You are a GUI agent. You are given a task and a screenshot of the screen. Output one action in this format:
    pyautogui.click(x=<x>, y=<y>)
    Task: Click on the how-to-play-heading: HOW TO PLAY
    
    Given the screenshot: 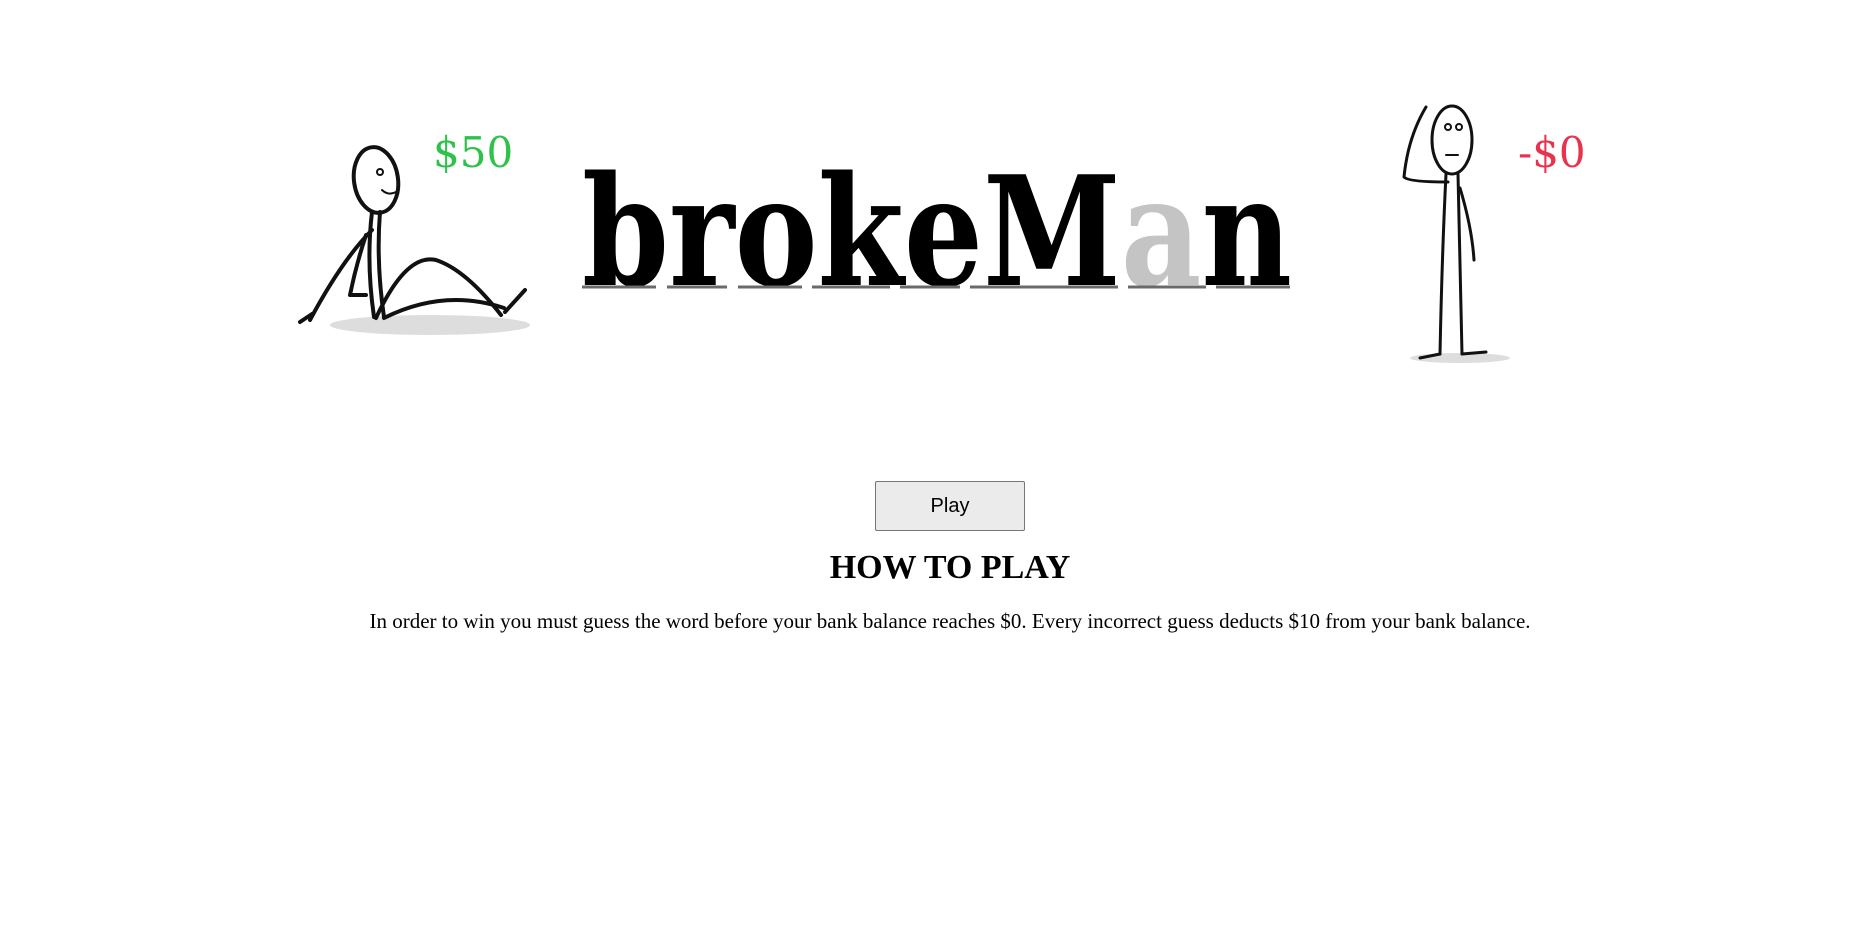 What is the action you would take?
    pyautogui.click(x=950, y=567)
    